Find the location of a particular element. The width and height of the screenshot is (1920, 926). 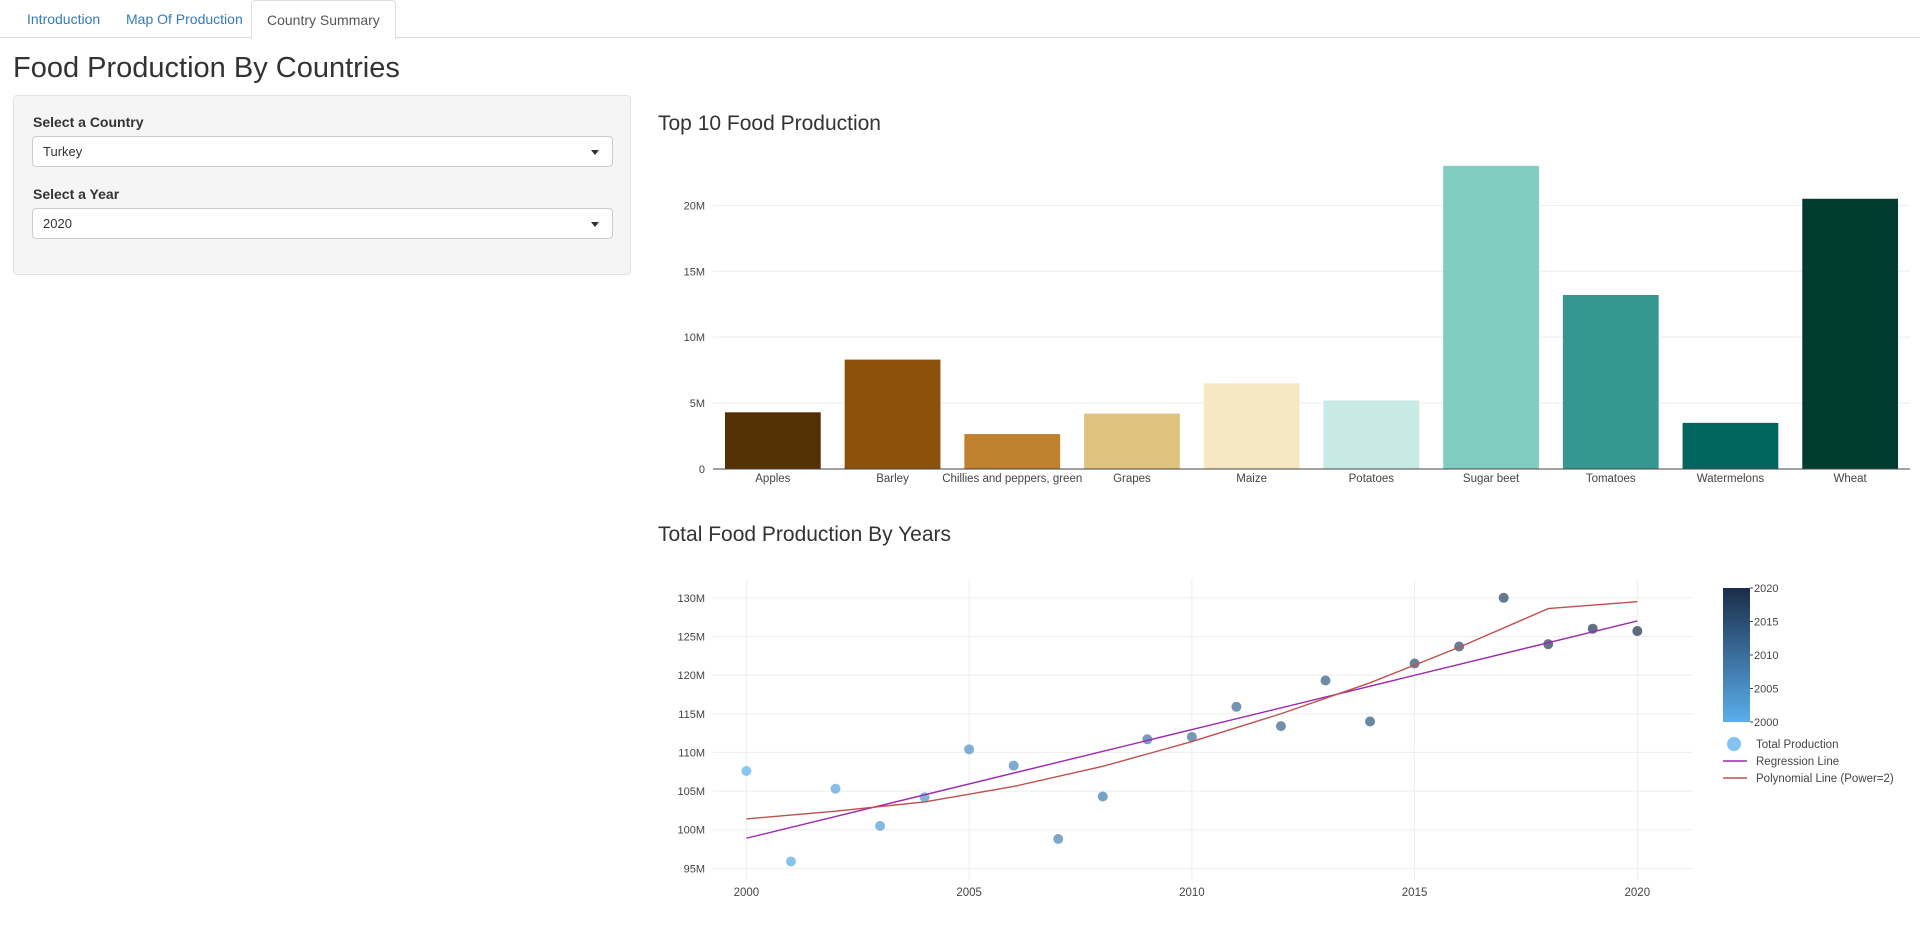

bar-chart-title: Top 10 Food Production is located at coordinates (769, 123).